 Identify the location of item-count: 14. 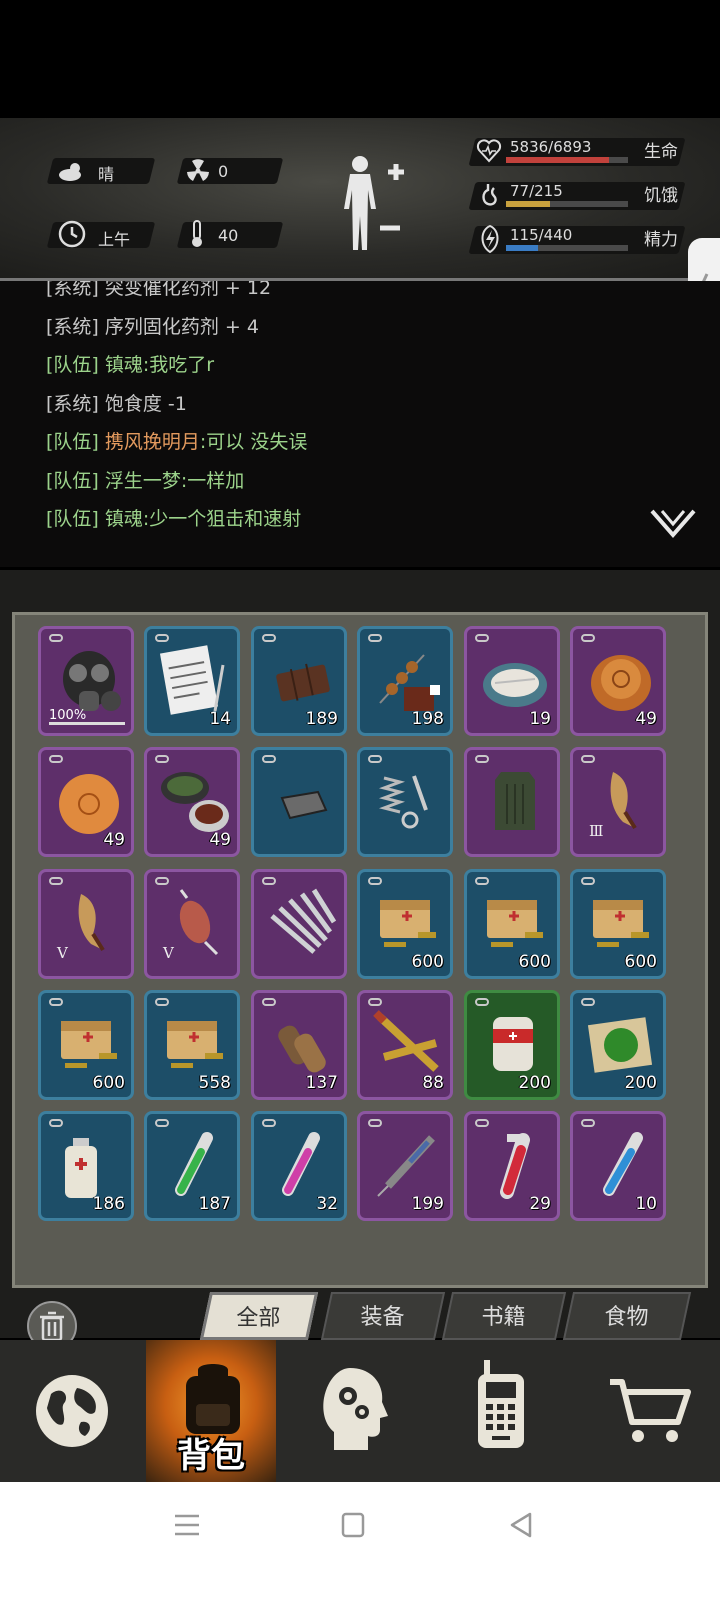
(220, 719).